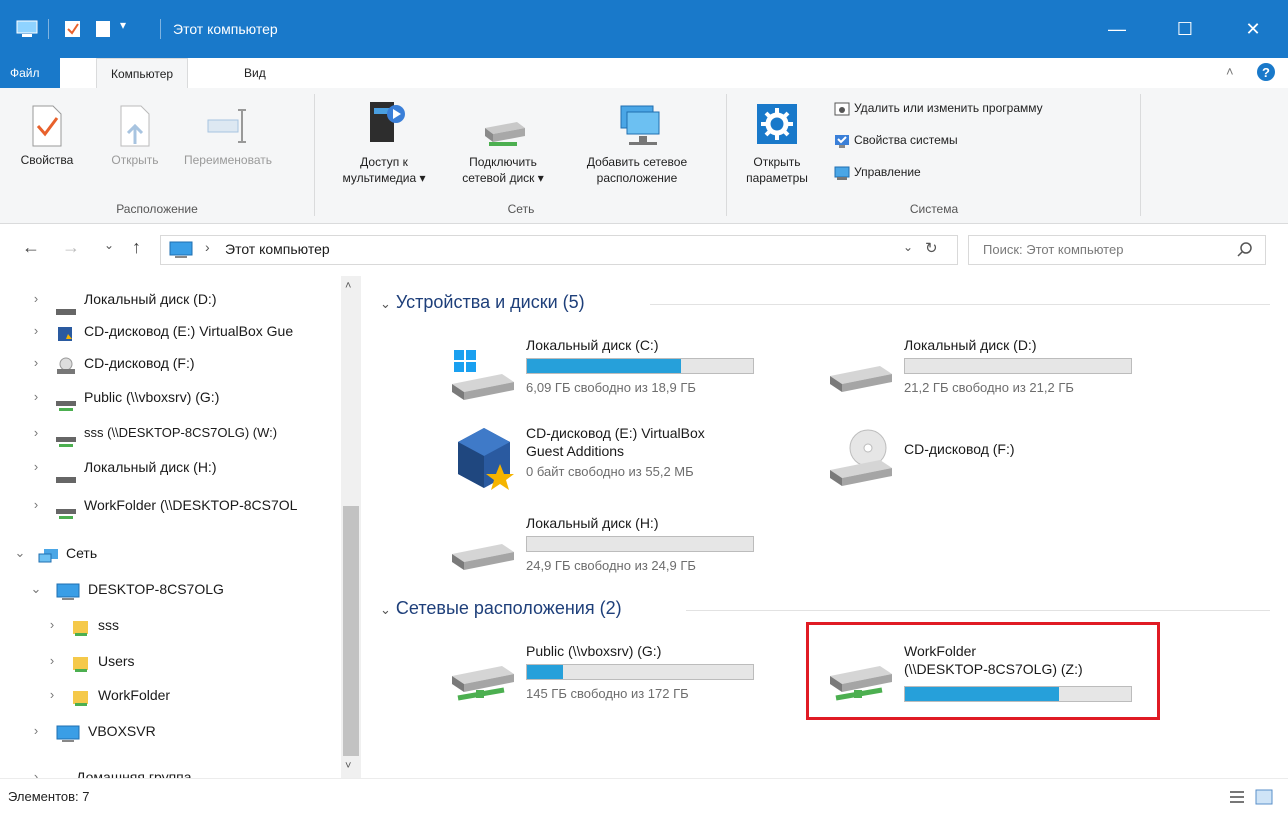 This screenshot has width=1288, height=815. I want to click on nav-item-label: CD-дисковод (E:) VirtualBox Gue, so click(189, 331).